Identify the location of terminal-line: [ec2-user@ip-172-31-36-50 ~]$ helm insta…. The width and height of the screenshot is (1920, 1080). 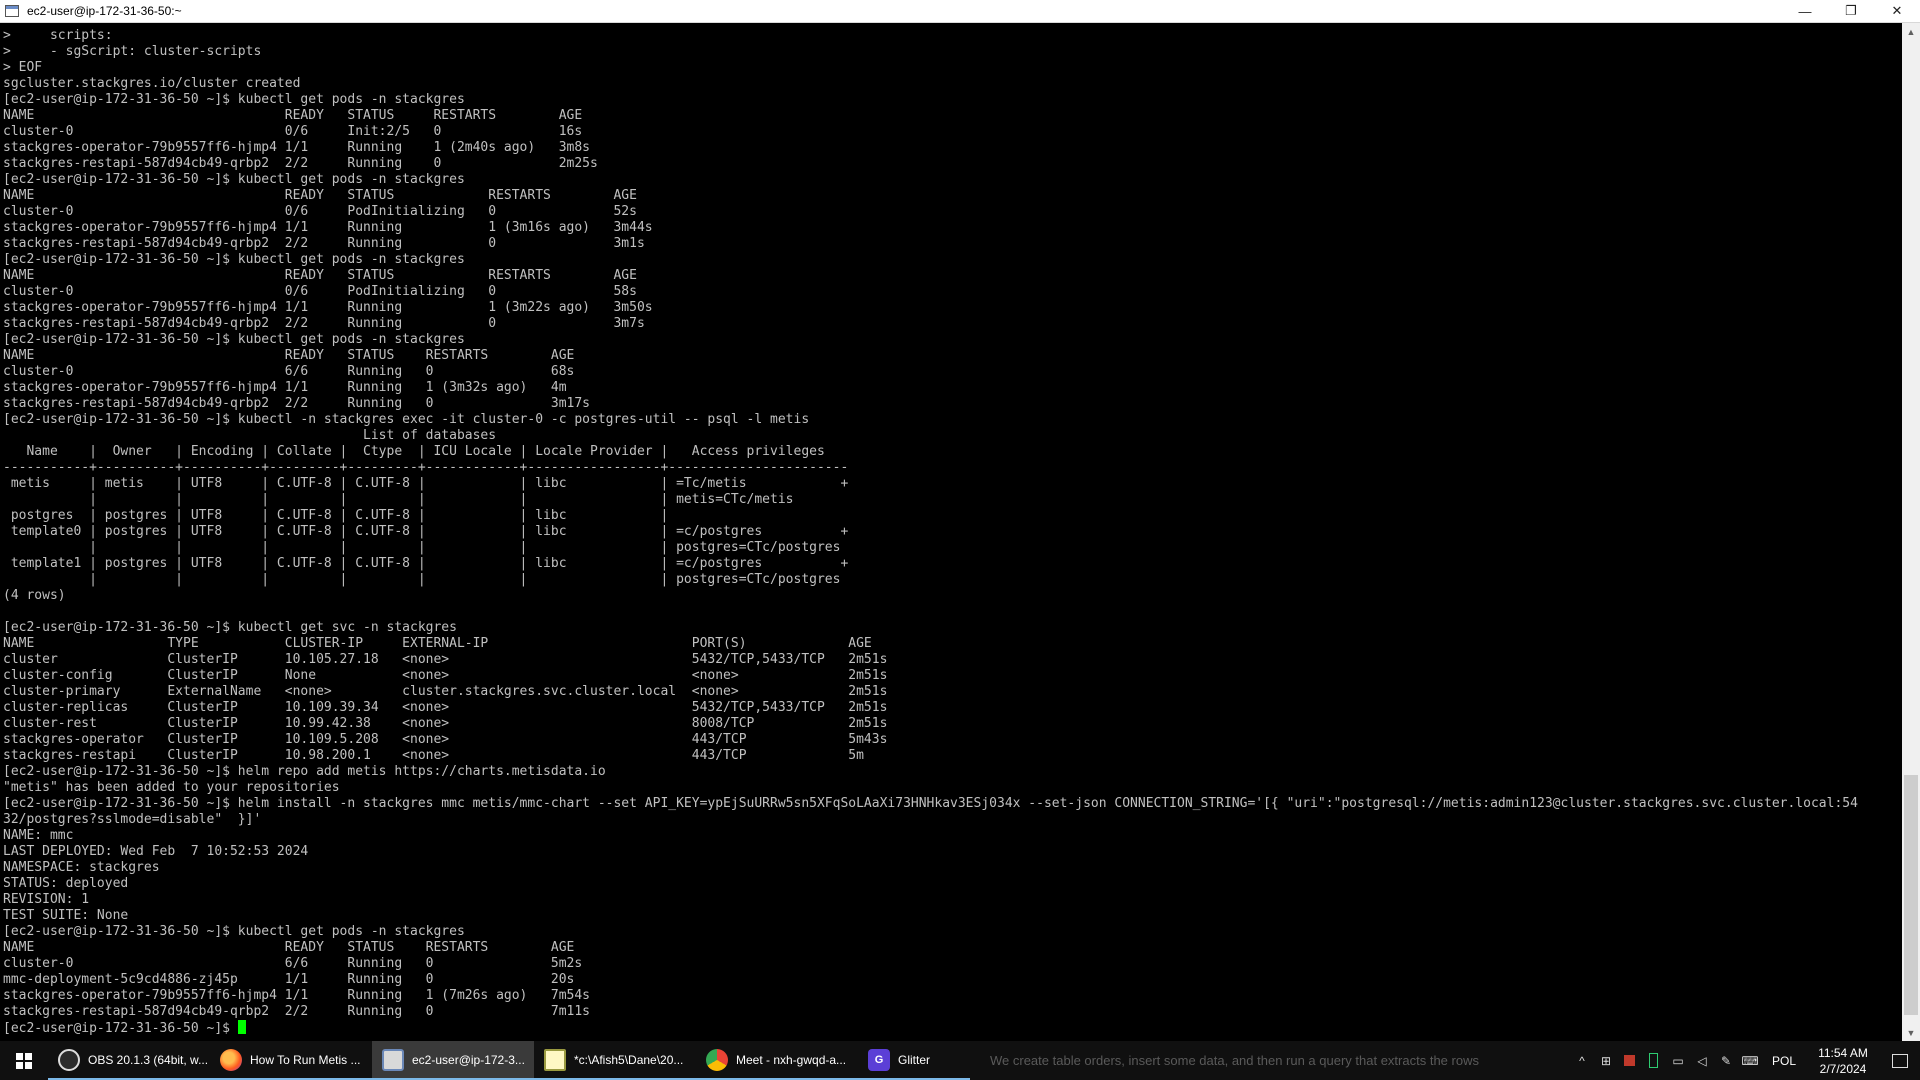
(930, 803).